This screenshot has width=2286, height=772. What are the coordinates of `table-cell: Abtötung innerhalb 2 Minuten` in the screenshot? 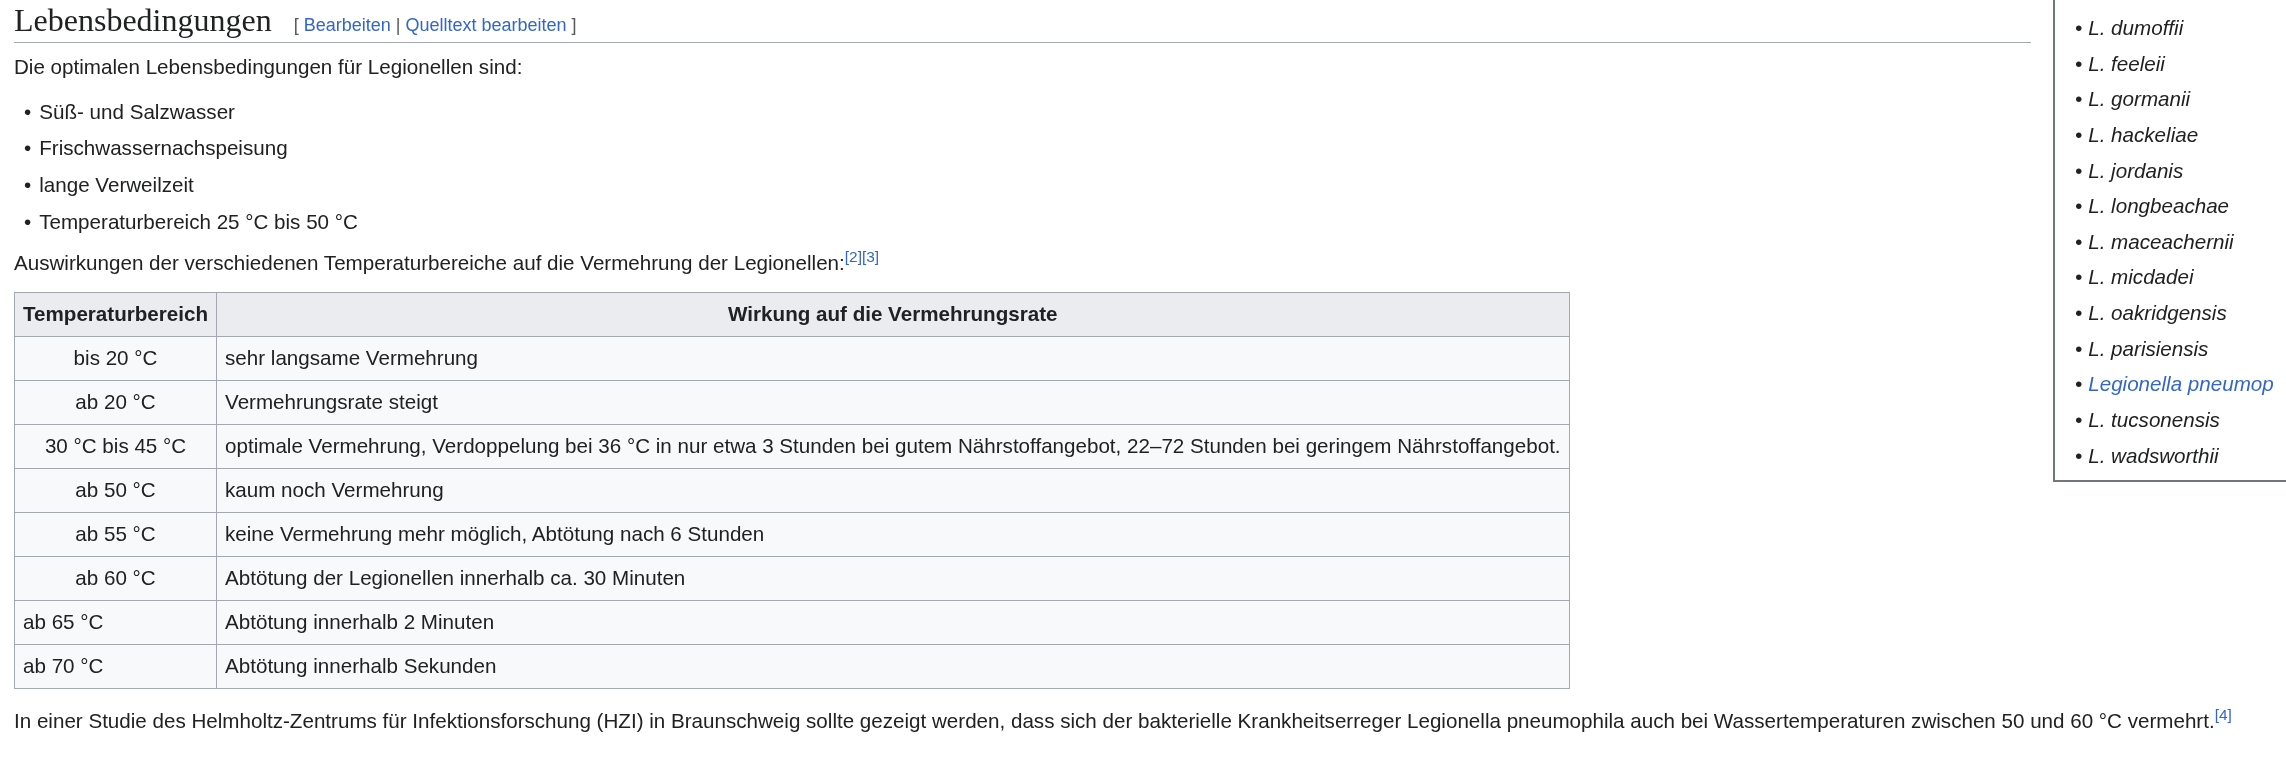 It's located at (893, 622).